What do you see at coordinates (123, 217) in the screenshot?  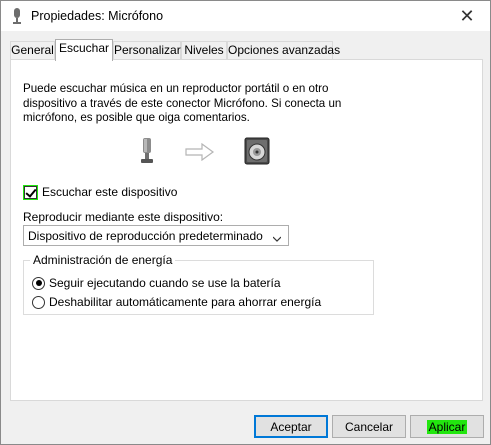 I see `playback-device-label: Reproducir mediante este dispositivo:` at bounding box center [123, 217].